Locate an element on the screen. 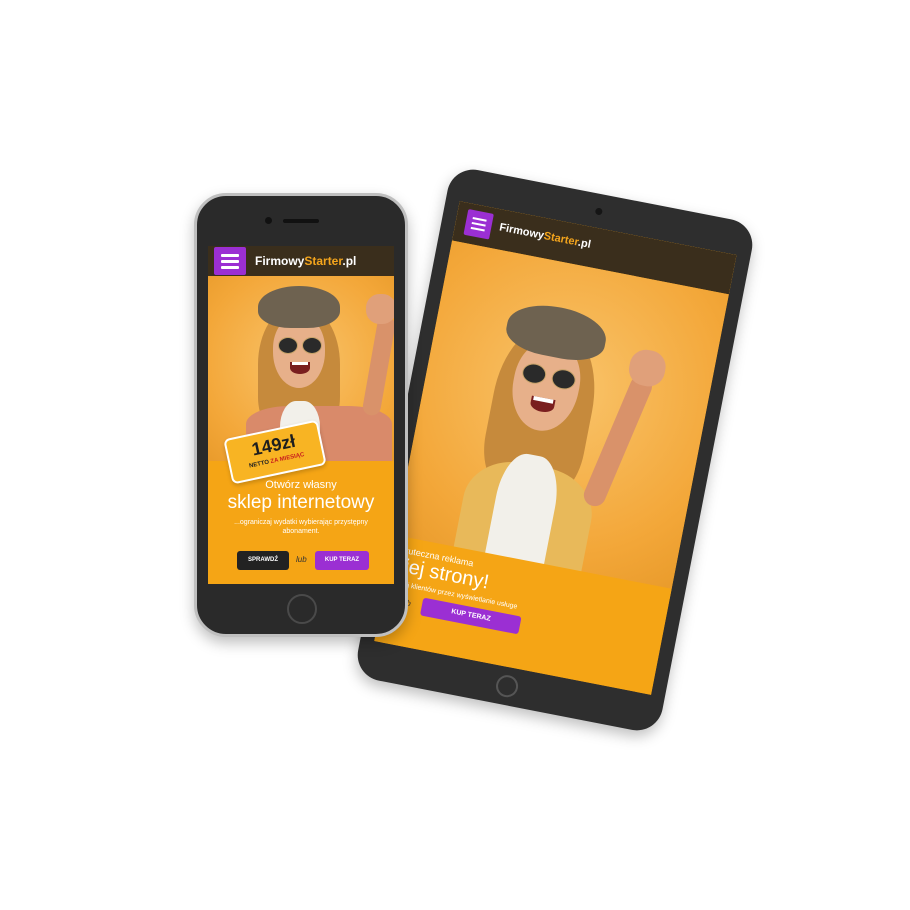 The height and width of the screenshot is (910, 910). phone-headline: sklep internetowy is located at coordinates (301, 502).